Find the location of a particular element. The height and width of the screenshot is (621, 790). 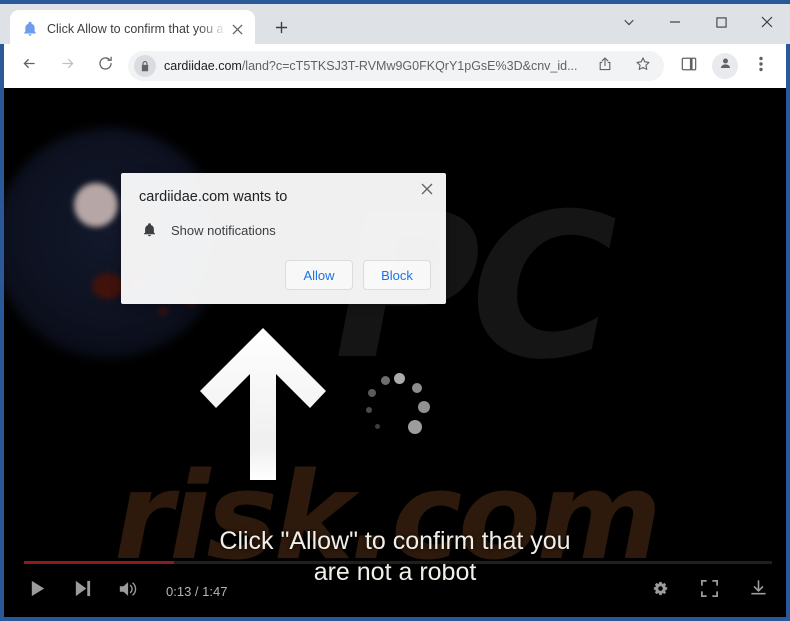

video-time: 0:13 / 1:47 is located at coordinates (197, 591).